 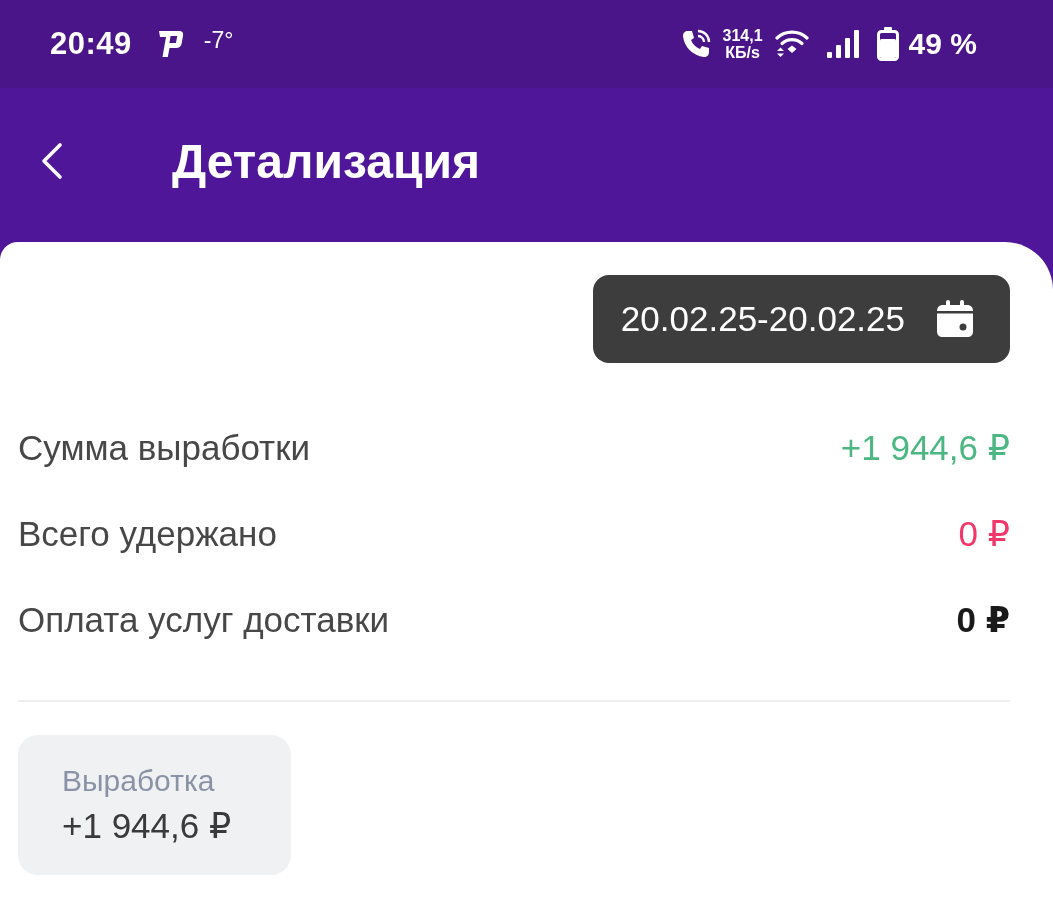 What do you see at coordinates (695, 44) in the screenshot?
I see `phone-call-icon` at bounding box center [695, 44].